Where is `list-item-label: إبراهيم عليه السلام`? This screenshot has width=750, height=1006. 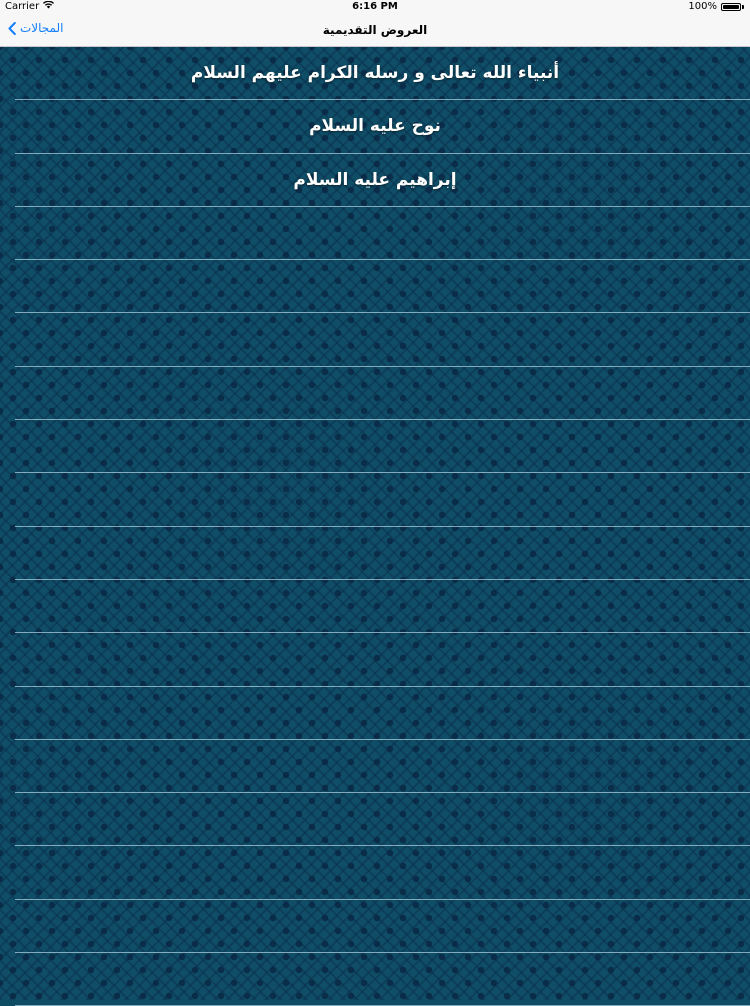 list-item-label: إبراهيم عليه السلام is located at coordinates (375, 179).